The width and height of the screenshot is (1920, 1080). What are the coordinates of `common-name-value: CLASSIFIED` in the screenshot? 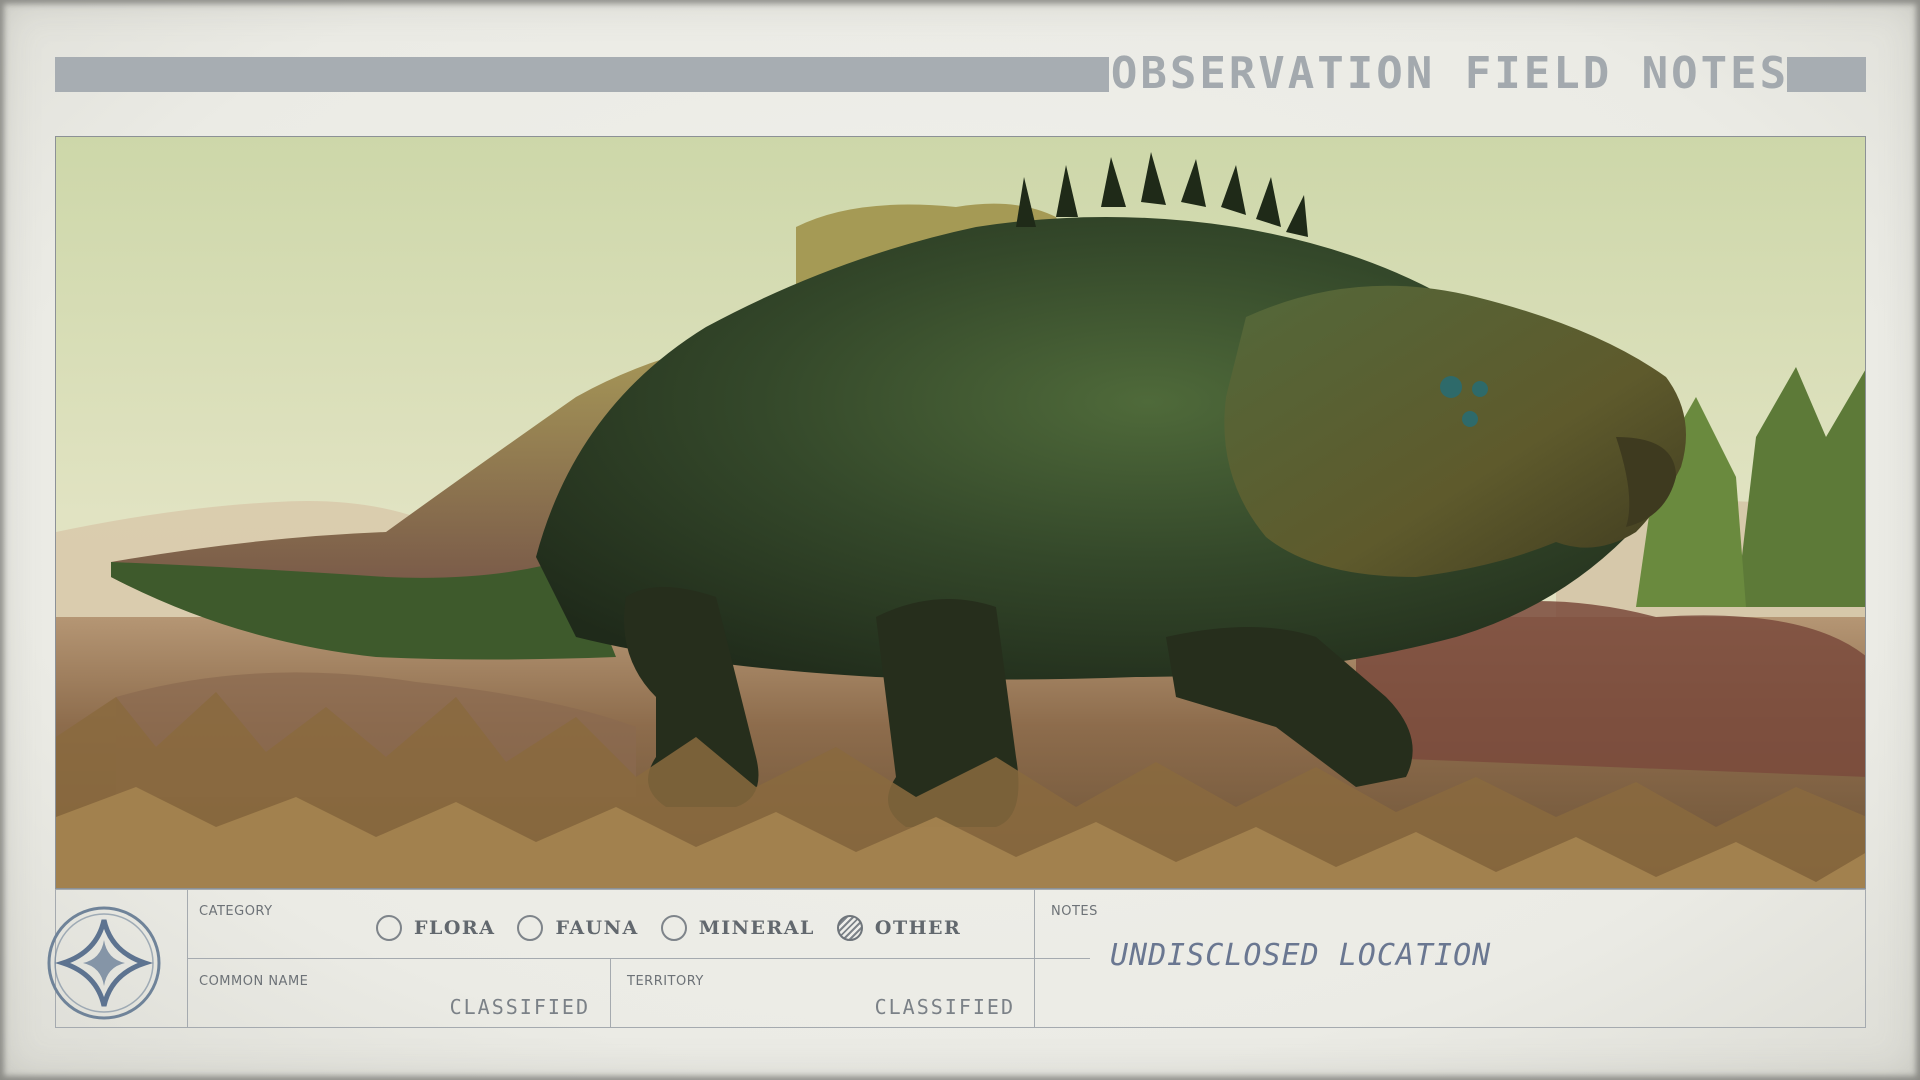 It's located at (519, 1007).